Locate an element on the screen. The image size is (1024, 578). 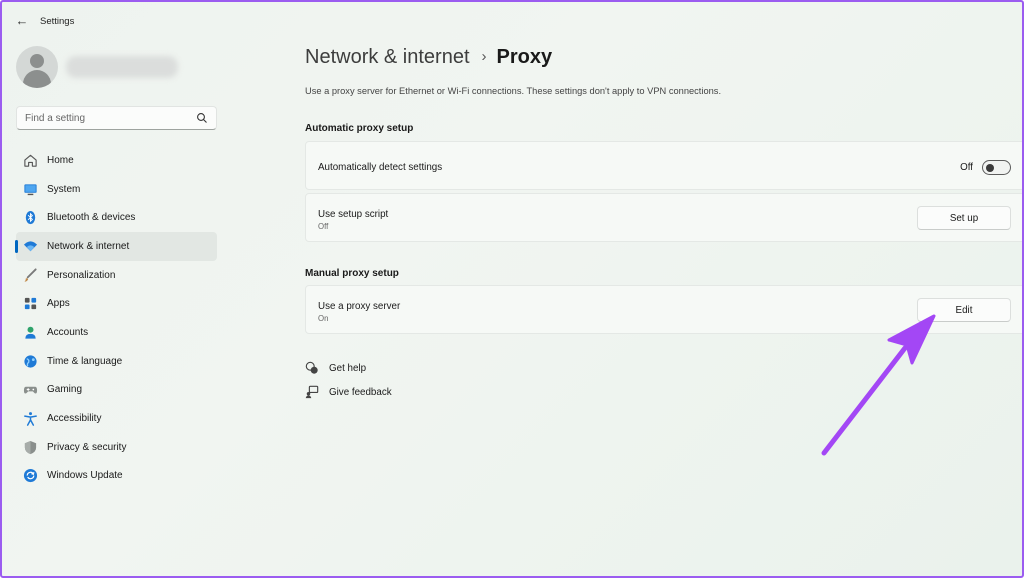
app-title: Settings is located at coordinates (57, 21).